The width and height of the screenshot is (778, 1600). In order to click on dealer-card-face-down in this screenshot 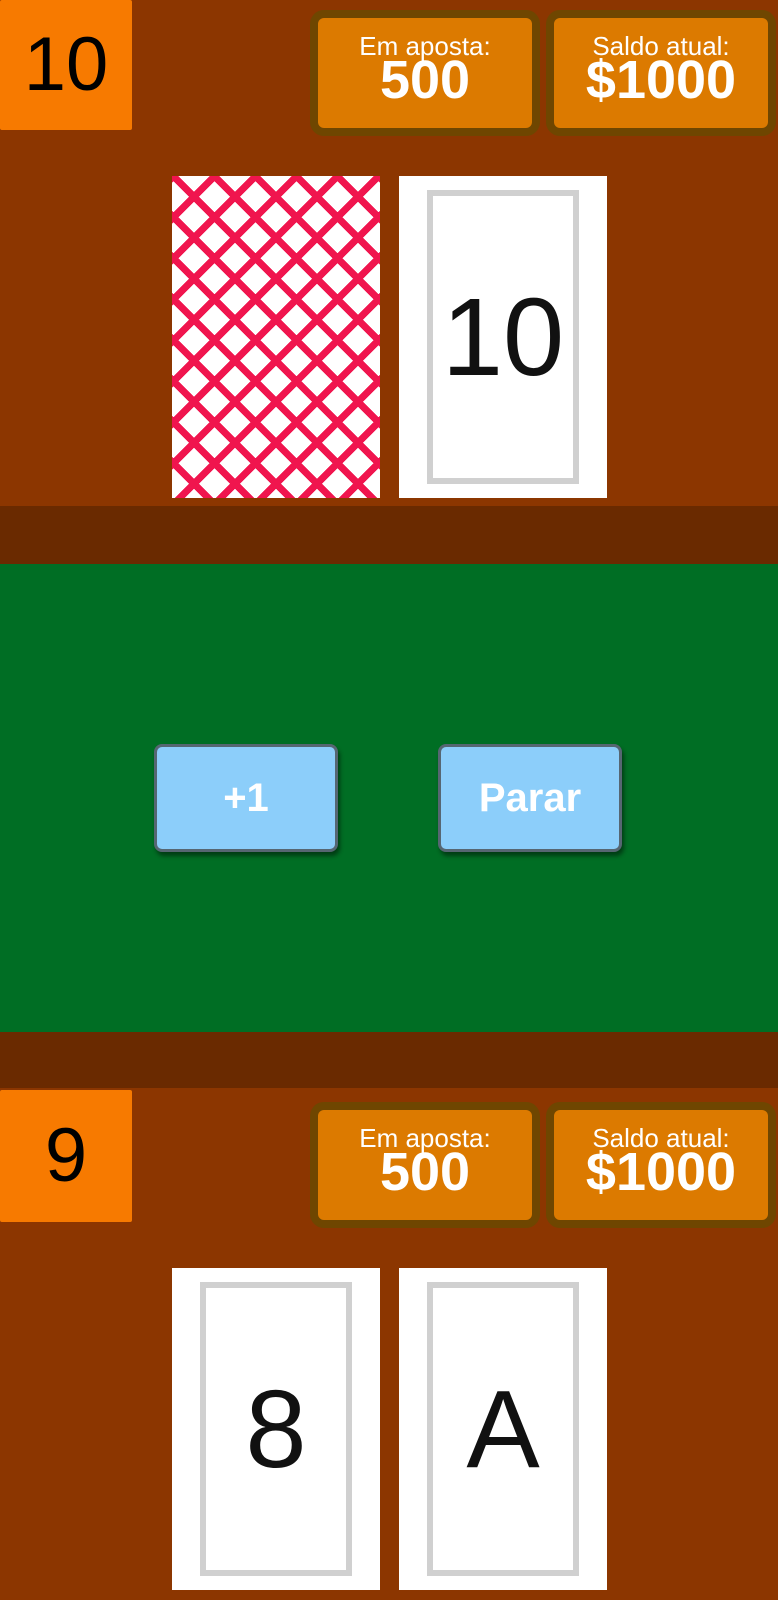, I will do `click(276, 337)`.